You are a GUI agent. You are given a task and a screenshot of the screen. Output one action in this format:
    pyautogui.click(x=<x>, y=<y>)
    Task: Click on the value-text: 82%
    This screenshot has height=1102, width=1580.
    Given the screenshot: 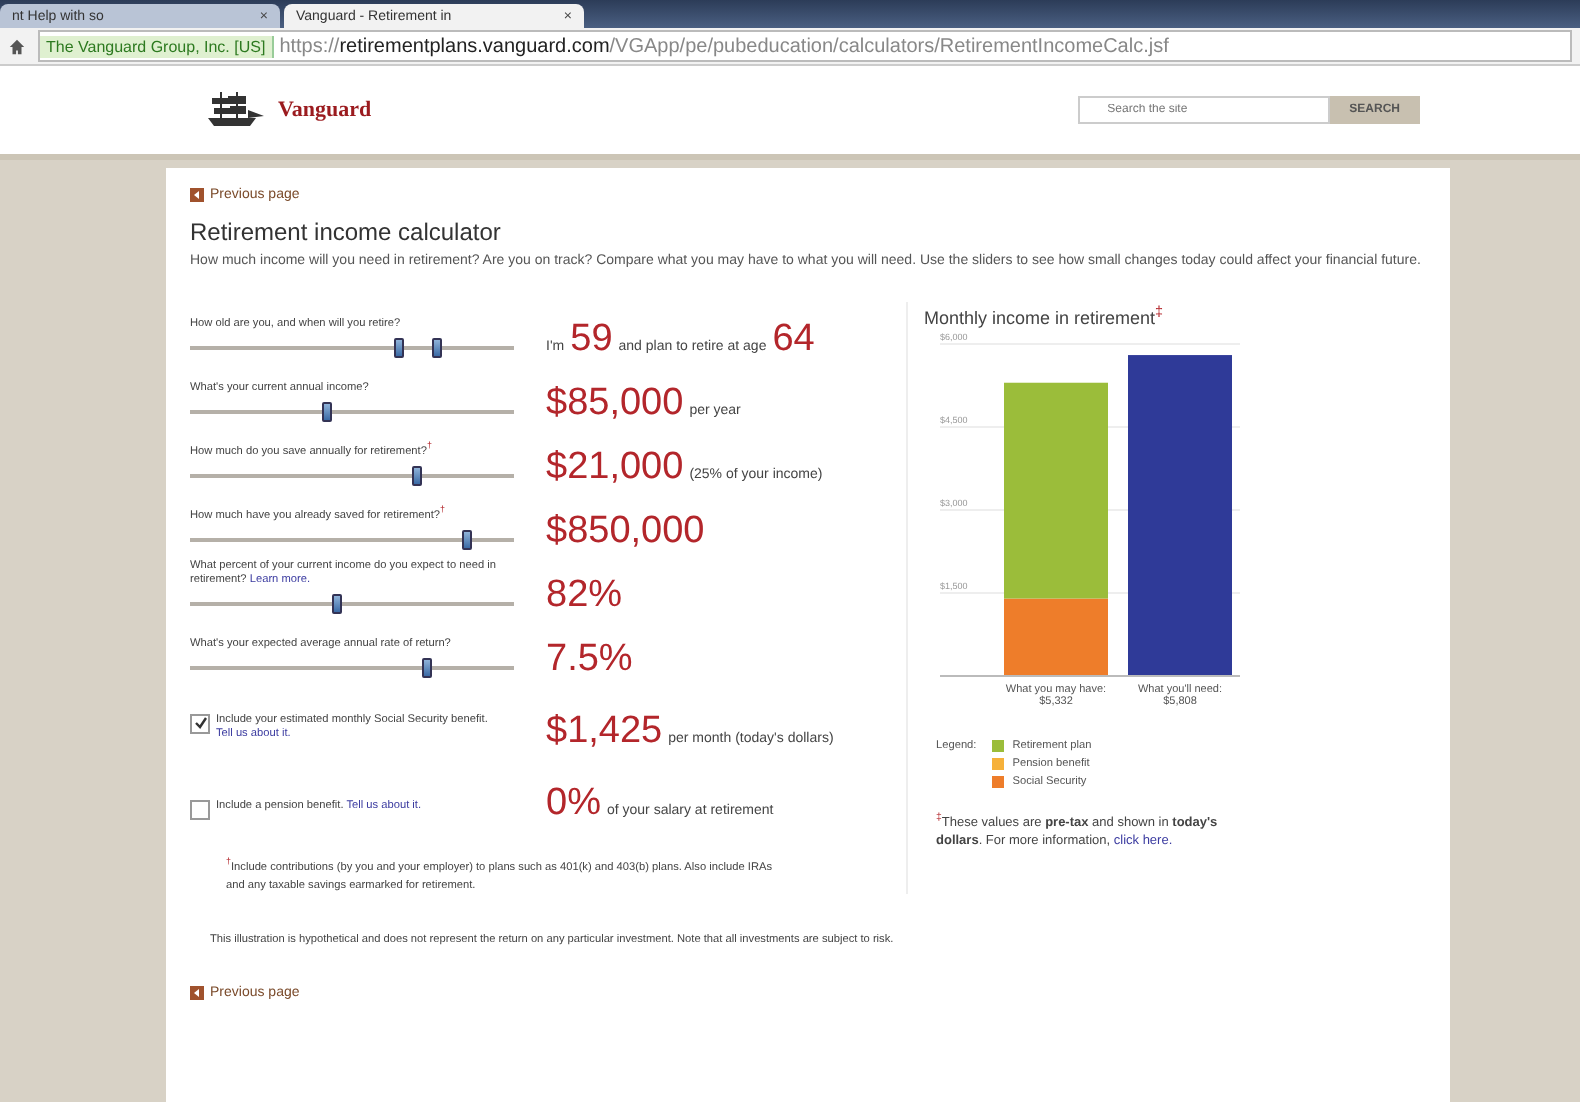 What is the action you would take?
    pyautogui.click(x=584, y=595)
    